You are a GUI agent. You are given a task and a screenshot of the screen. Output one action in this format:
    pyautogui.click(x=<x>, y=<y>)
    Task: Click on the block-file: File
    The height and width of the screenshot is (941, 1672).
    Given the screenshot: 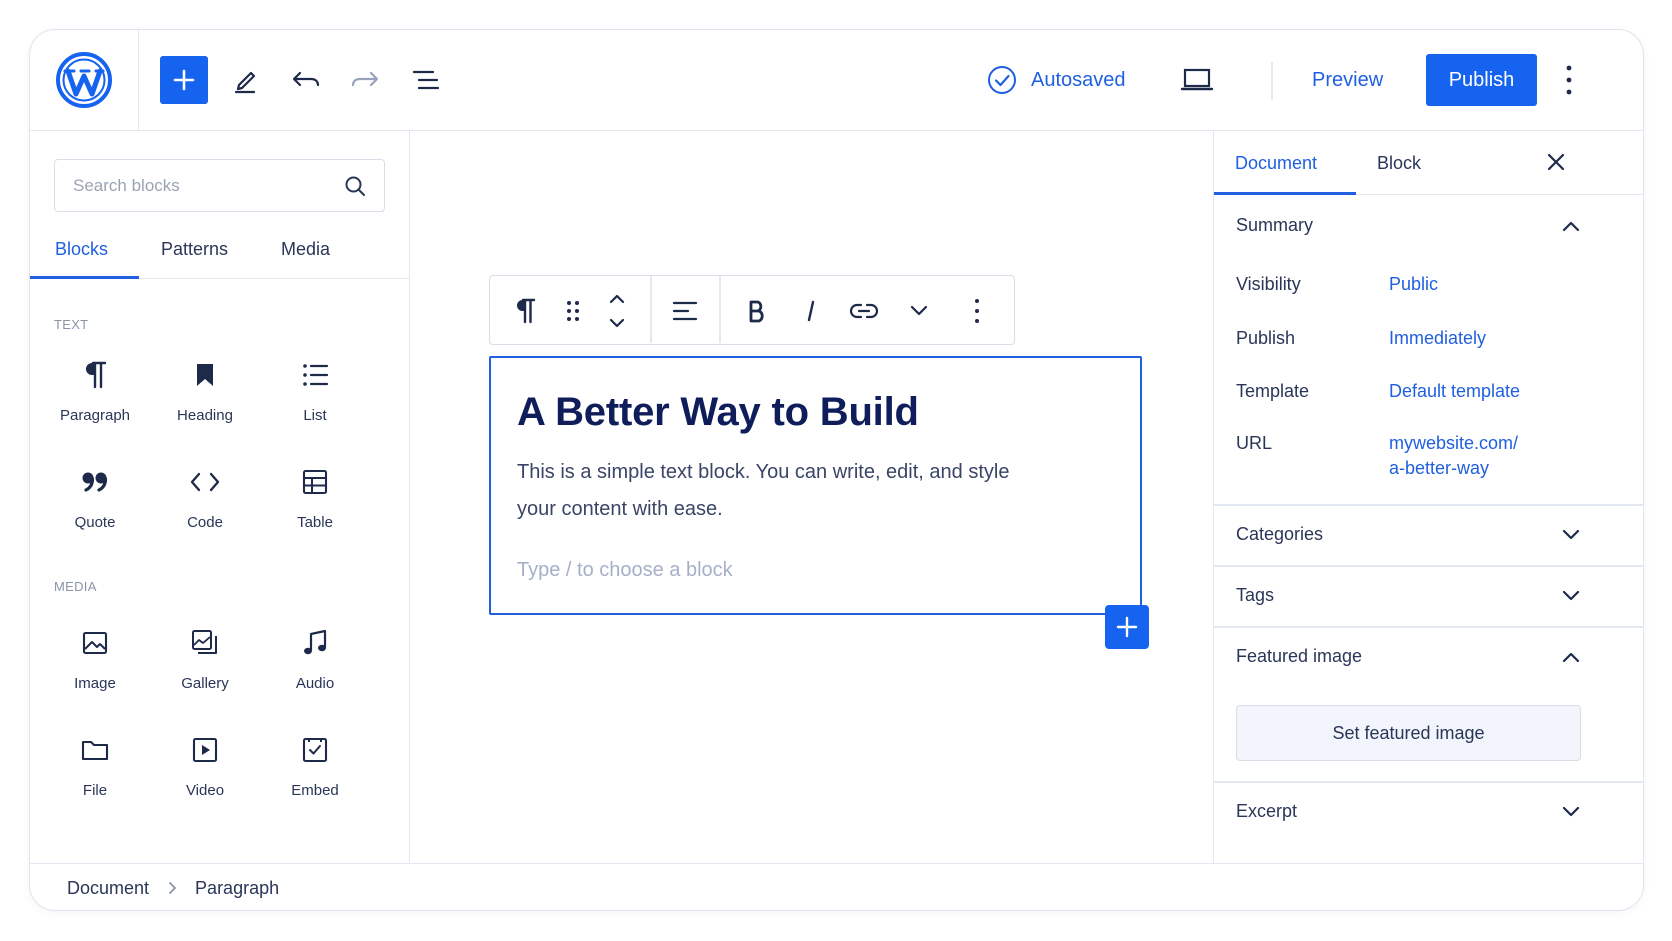 What is the action you would take?
    pyautogui.click(x=95, y=770)
    